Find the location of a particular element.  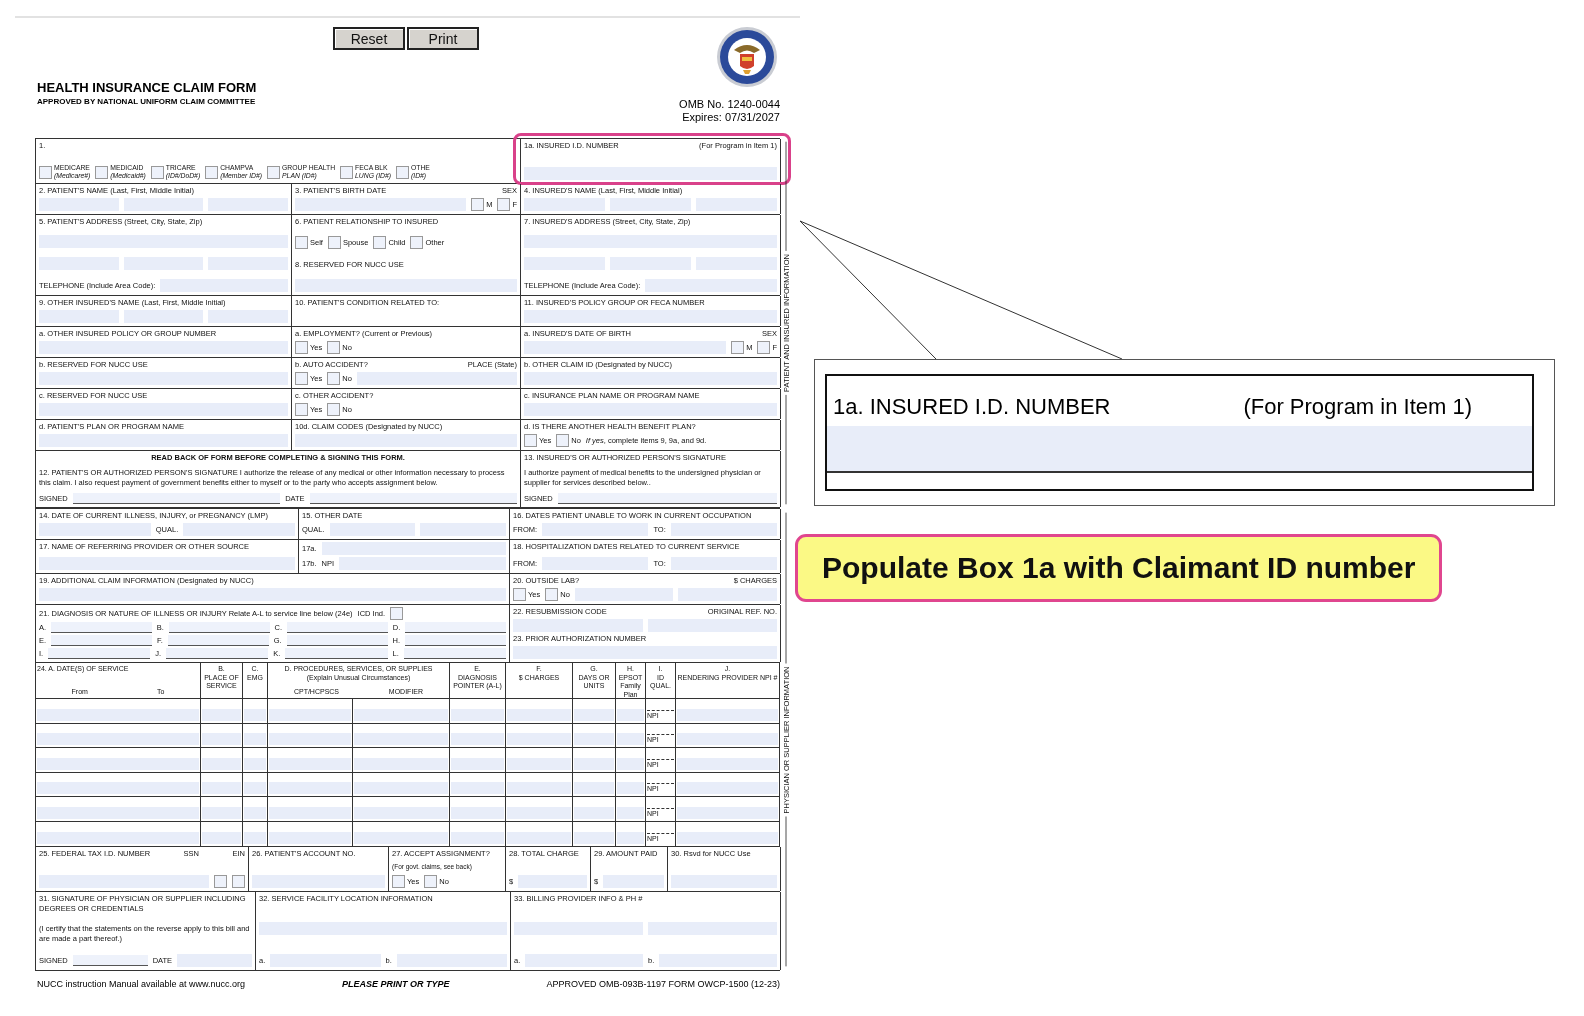

footer-note: APPROVED OMB-093B-1197 FORM OWCP-1500 (12-23) is located at coordinates (663, 984).